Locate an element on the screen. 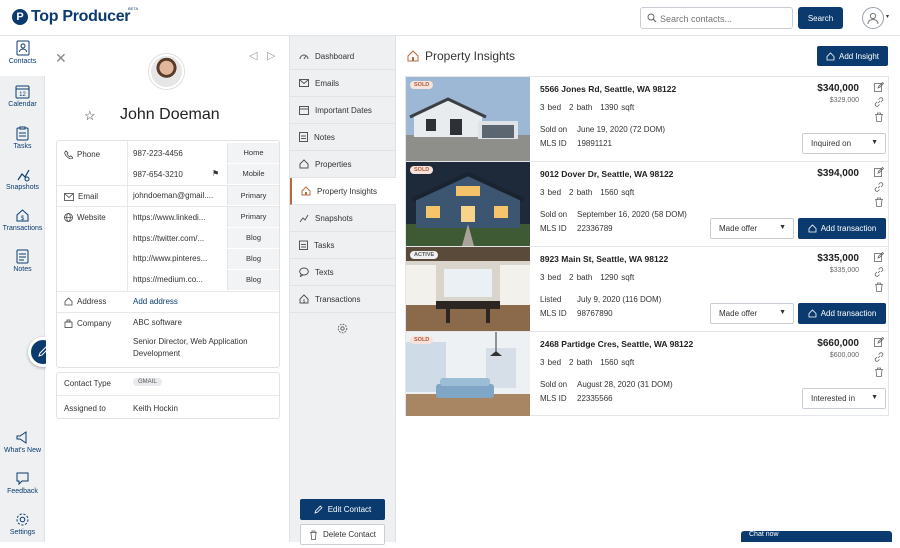  menu-property-insights: Property Insights is located at coordinates (343, 191).